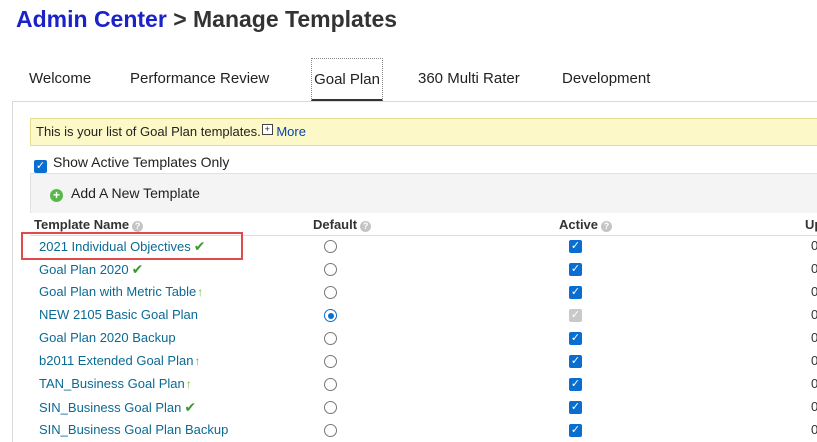 Image resolution: width=817 pixels, height=442 pixels. What do you see at coordinates (423, 292) in the screenshot?
I see `table-row: Goal Plan with Metric Table↑ ✓ 0` at bounding box center [423, 292].